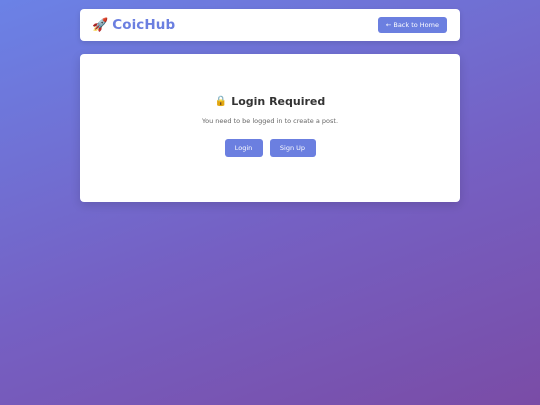  I want to click on auth-actions: Login Sign Up, so click(270, 148).